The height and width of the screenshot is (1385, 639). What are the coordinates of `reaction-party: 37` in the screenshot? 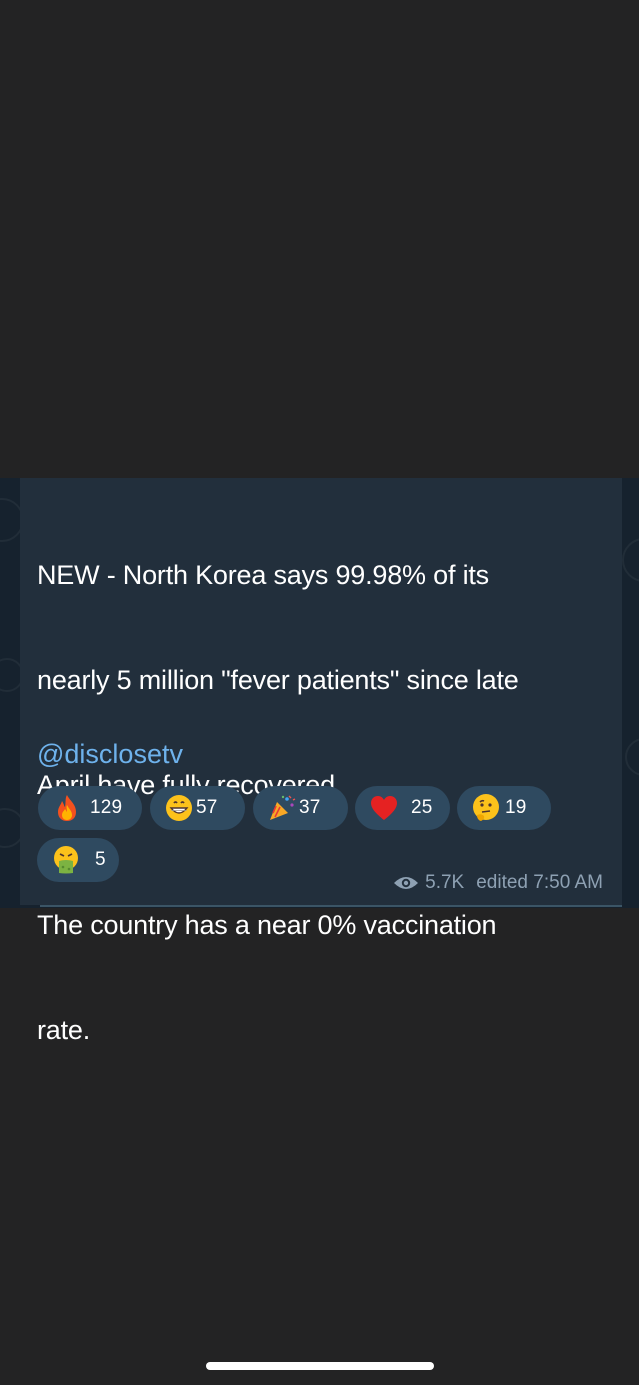 It's located at (300, 808).